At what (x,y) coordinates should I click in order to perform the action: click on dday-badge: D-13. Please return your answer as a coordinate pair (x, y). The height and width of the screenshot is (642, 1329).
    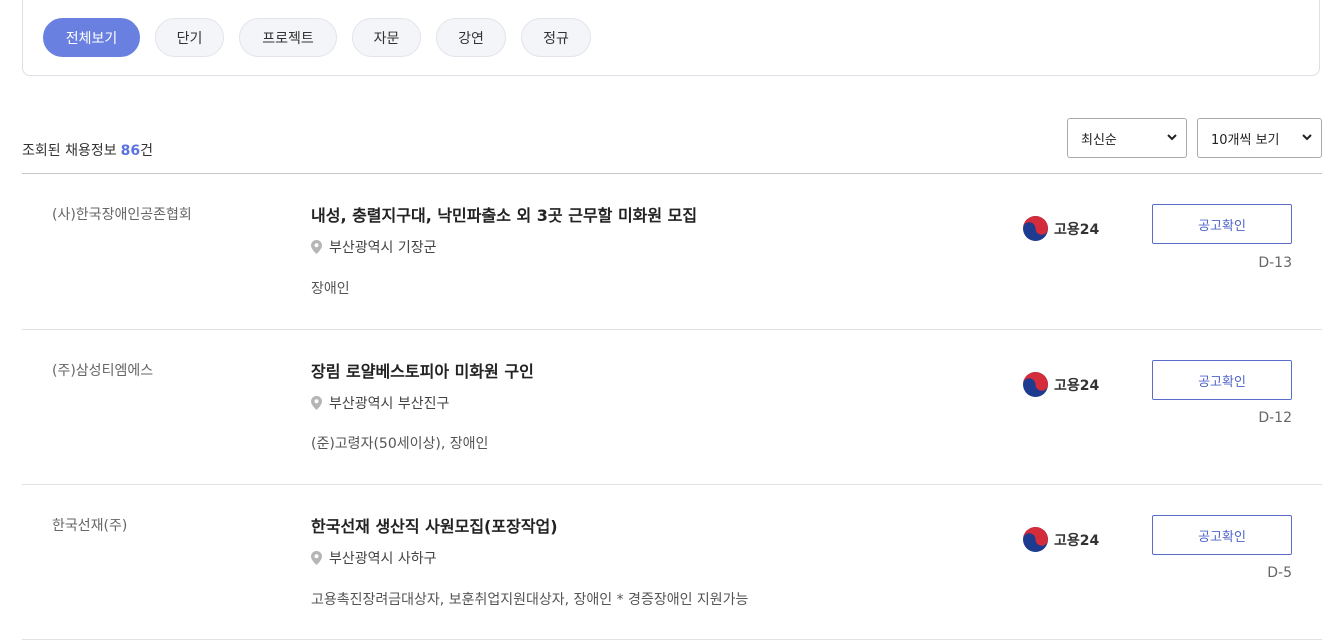
    Looking at the image, I should click on (1275, 263).